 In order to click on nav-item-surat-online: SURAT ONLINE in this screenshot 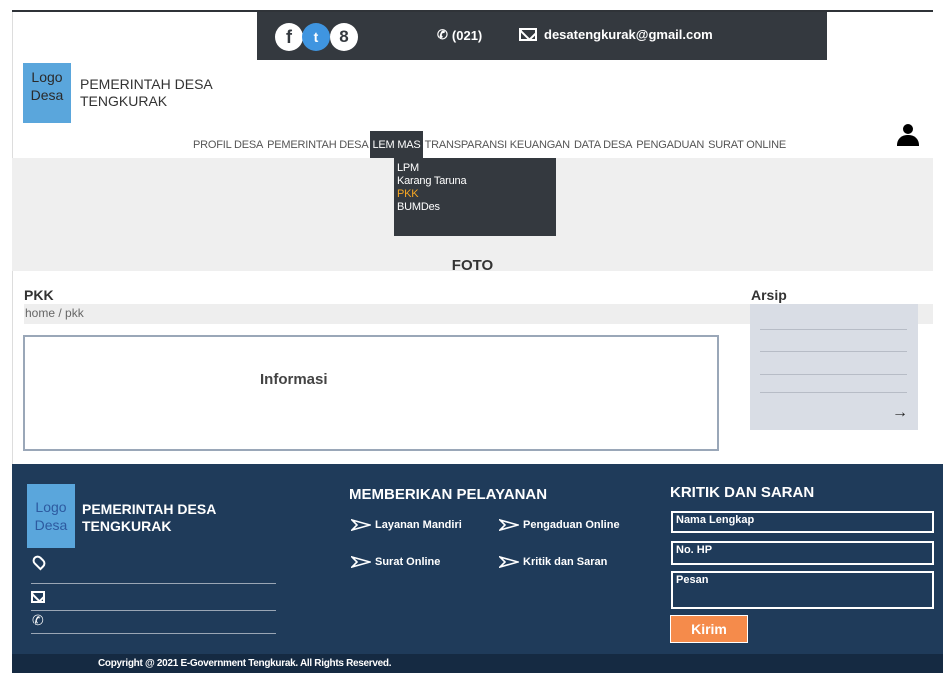, I will do `click(747, 145)`.